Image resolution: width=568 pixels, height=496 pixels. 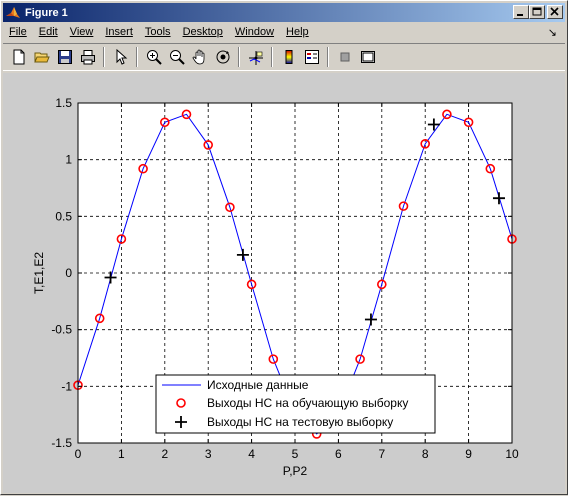 What do you see at coordinates (63, 216) in the screenshot?
I see `y-tick-label: 0.5` at bounding box center [63, 216].